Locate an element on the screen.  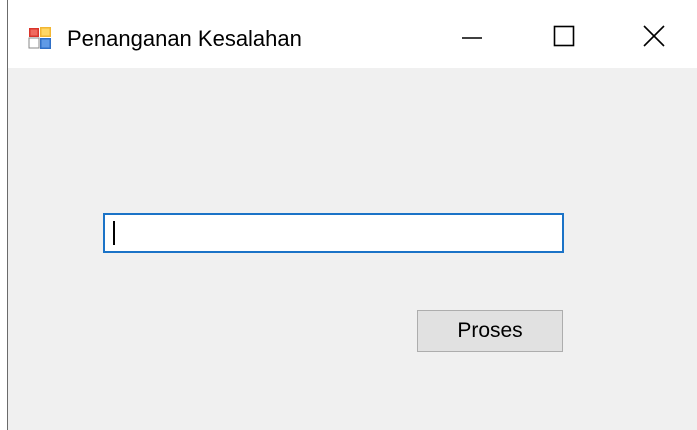
proses-button: Proses is located at coordinates (490, 331).